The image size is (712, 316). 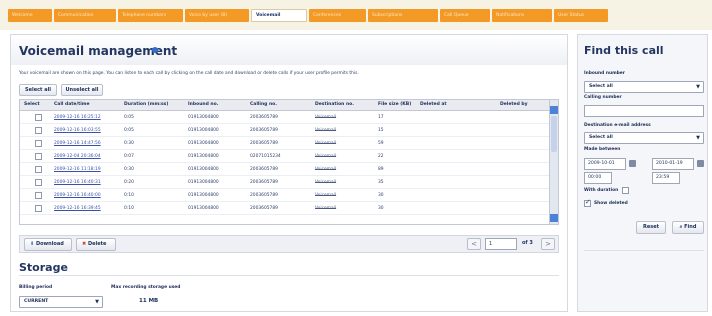 I want to click on with-duration-label: With duration, so click(x=601, y=190).